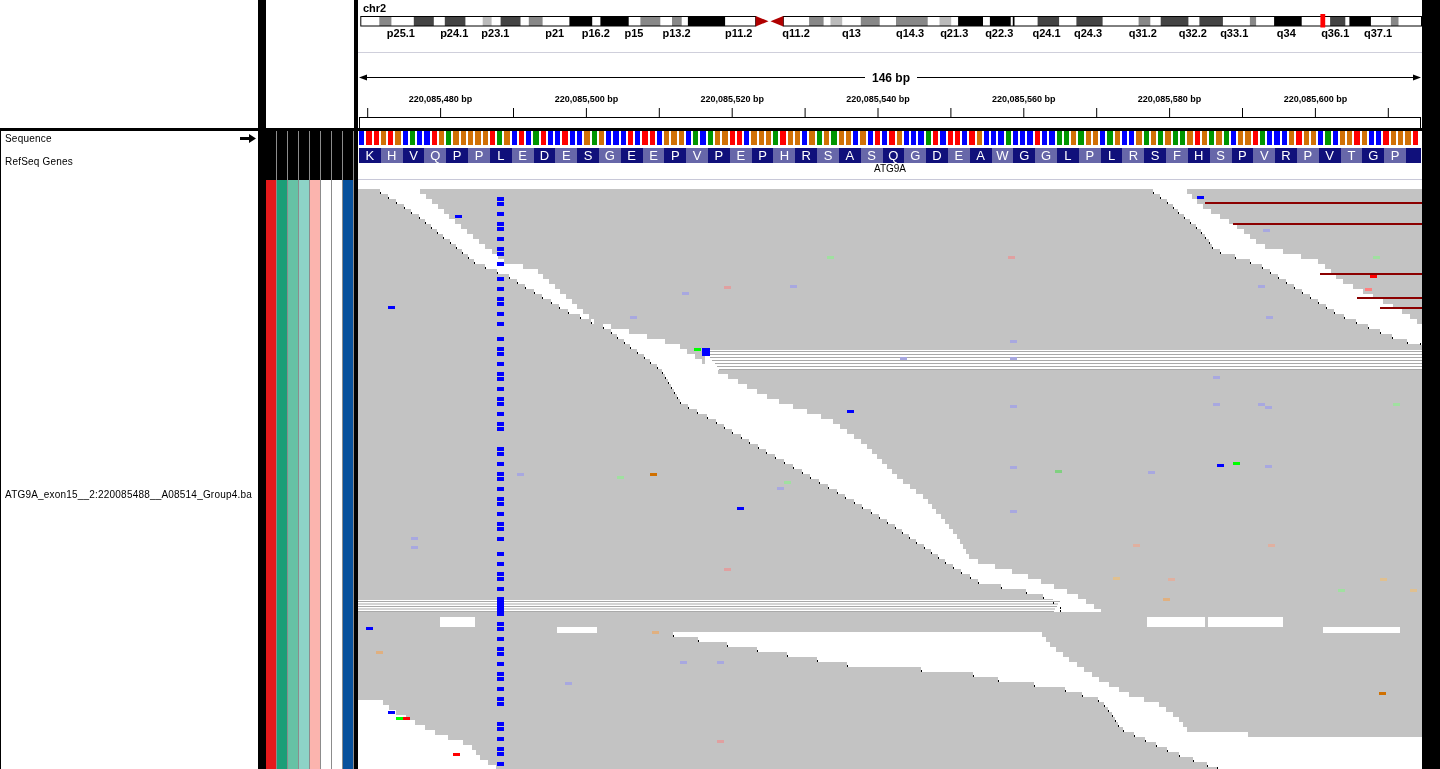 Image resolution: width=1440 pixels, height=769 pixels. Describe the element at coordinates (1335, 33) in the screenshot. I see `band-label: q36.1` at that location.